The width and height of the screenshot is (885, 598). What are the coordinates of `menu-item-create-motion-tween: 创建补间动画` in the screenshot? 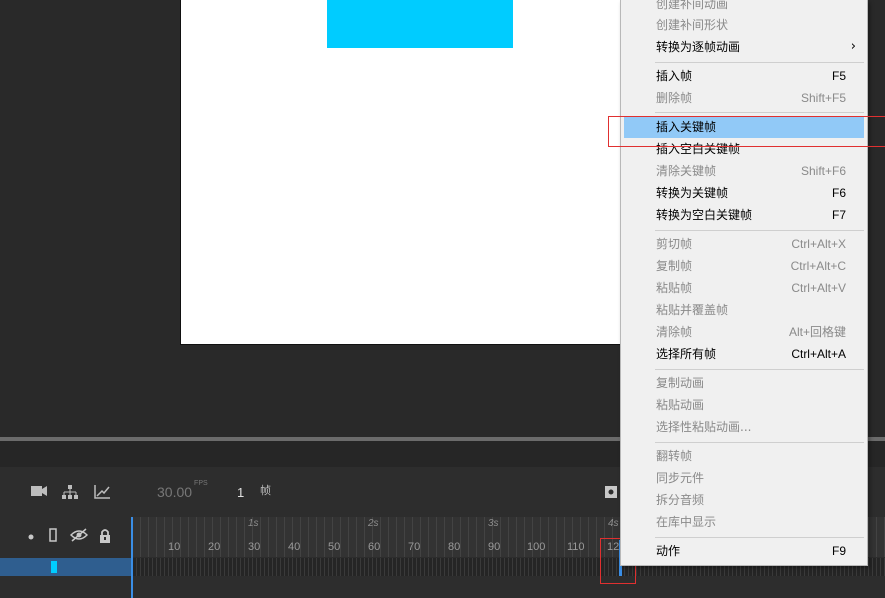 It's located at (744, 7).